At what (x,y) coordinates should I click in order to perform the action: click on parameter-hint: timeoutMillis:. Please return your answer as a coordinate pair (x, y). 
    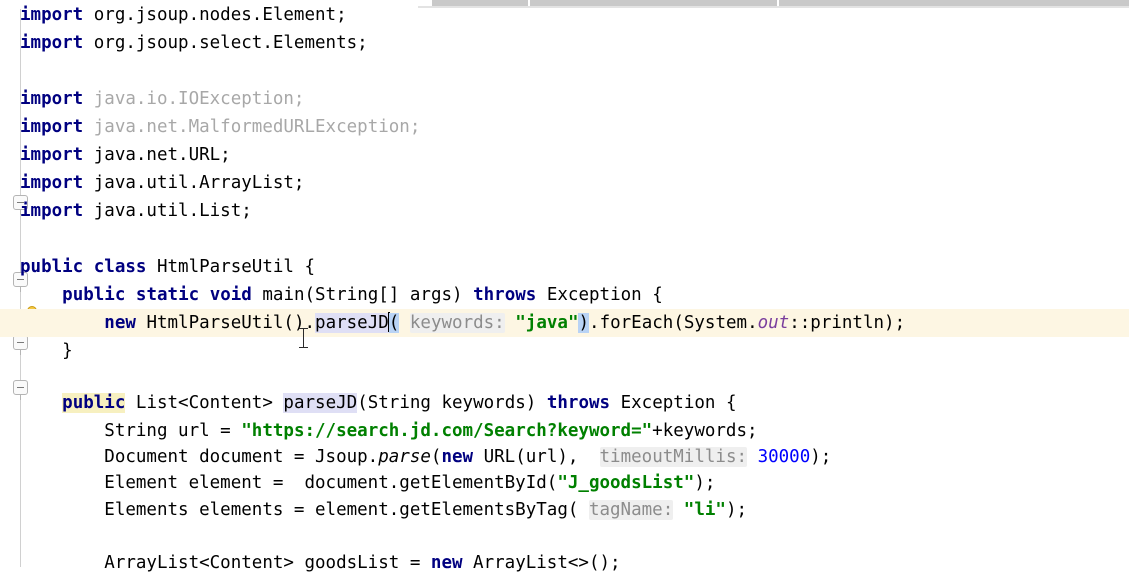
    Looking at the image, I should click on (673, 457).